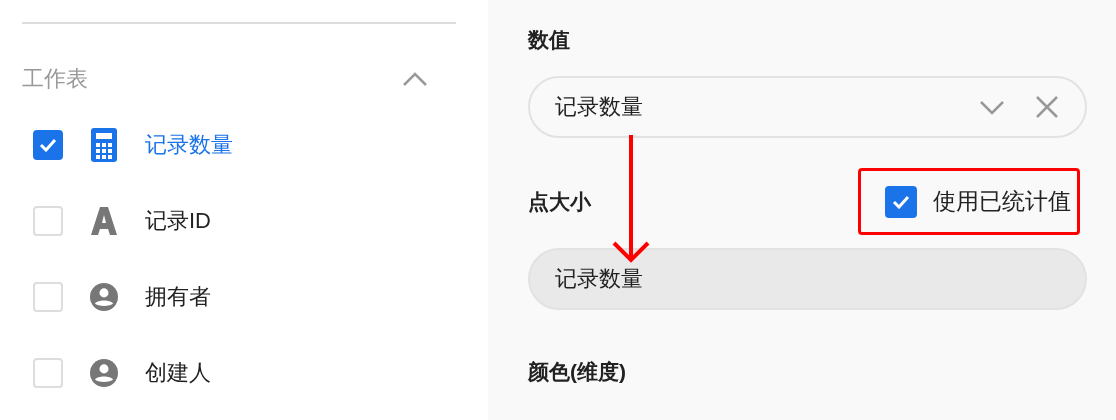 The image size is (1116, 420). What do you see at coordinates (992, 107) in the screenshot?
I see `chevron-down-icon` at bounding box center [992, 107].